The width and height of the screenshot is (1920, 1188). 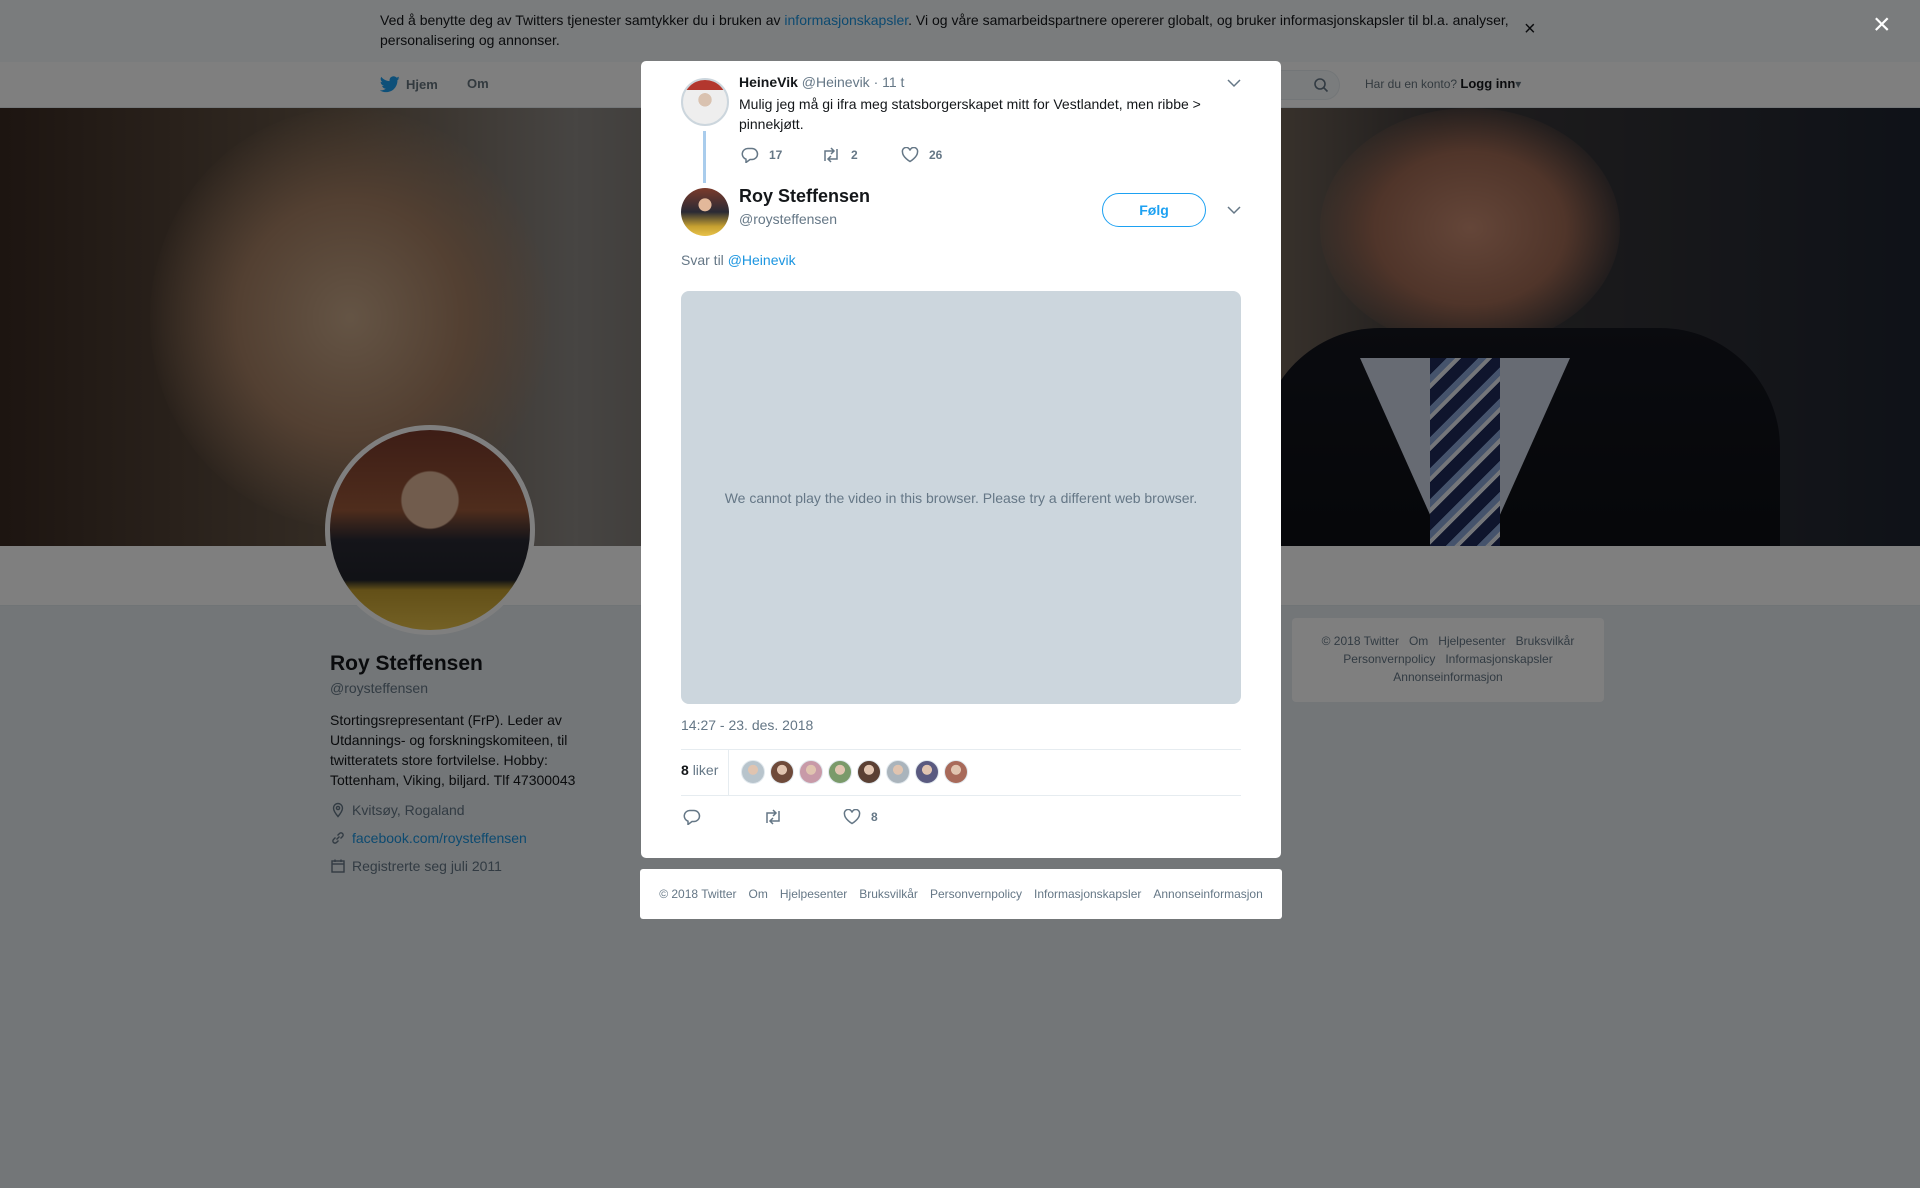 What do you see at coordinates (976, 894) in the screenshot?
I see `footer-link: Personvernpolicy` at bounding box center [976, 894].